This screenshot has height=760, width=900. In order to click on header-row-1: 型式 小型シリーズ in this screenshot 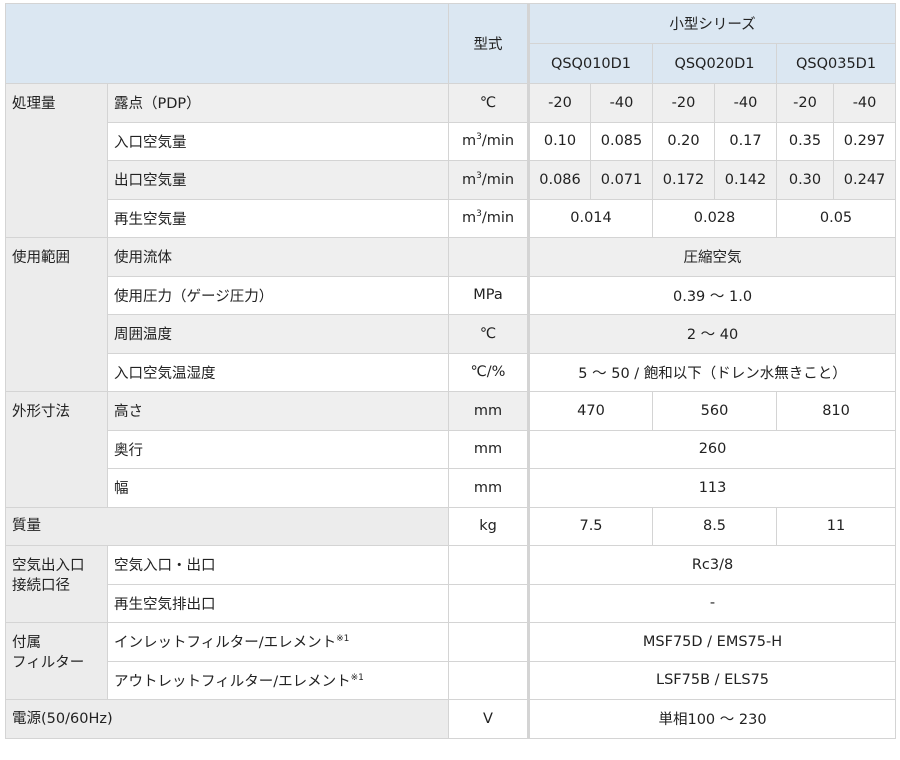, I will do `click(451, 43)`.